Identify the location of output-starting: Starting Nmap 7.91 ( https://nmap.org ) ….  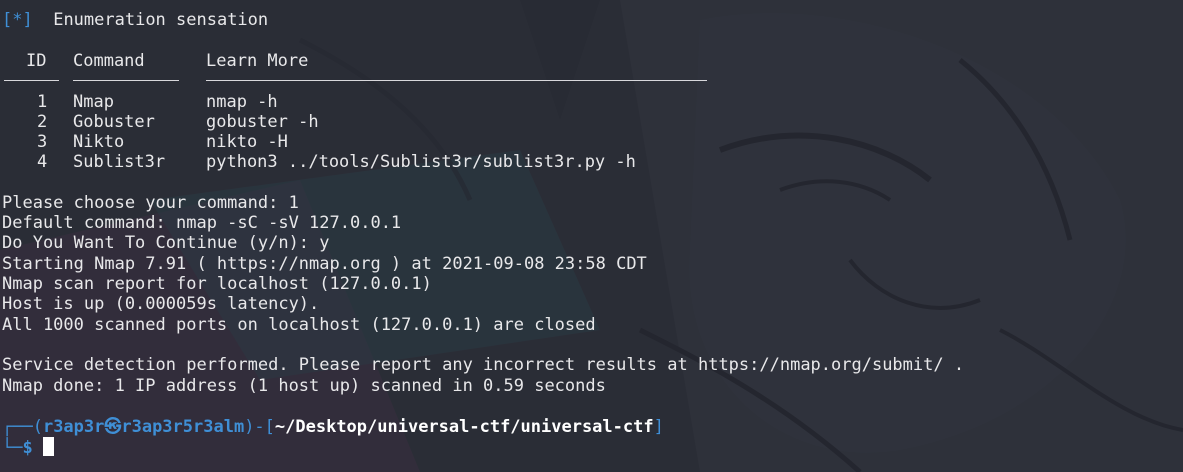
(324, 264).